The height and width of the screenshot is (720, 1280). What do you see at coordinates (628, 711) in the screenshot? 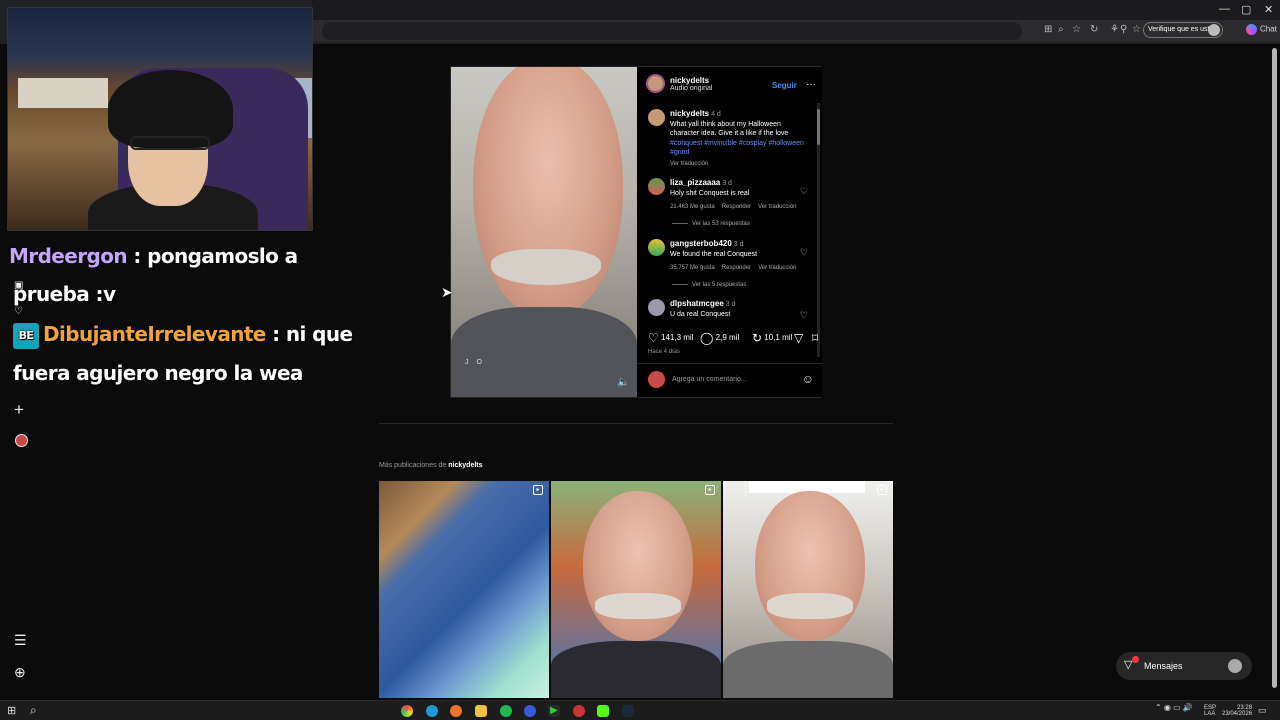
I see `steam-icon` at bounding box center [628, 711].